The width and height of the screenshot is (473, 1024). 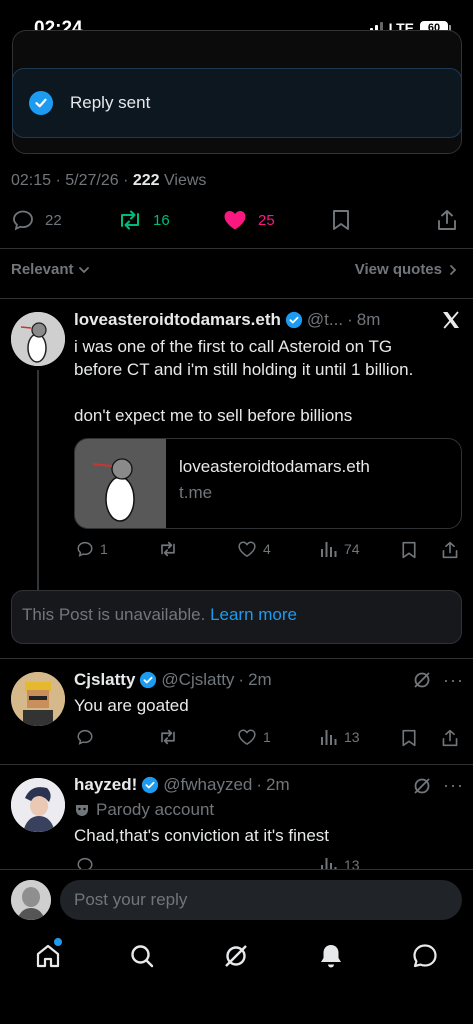 I want to click on repost-count: 16, so click(x=161, y=220).